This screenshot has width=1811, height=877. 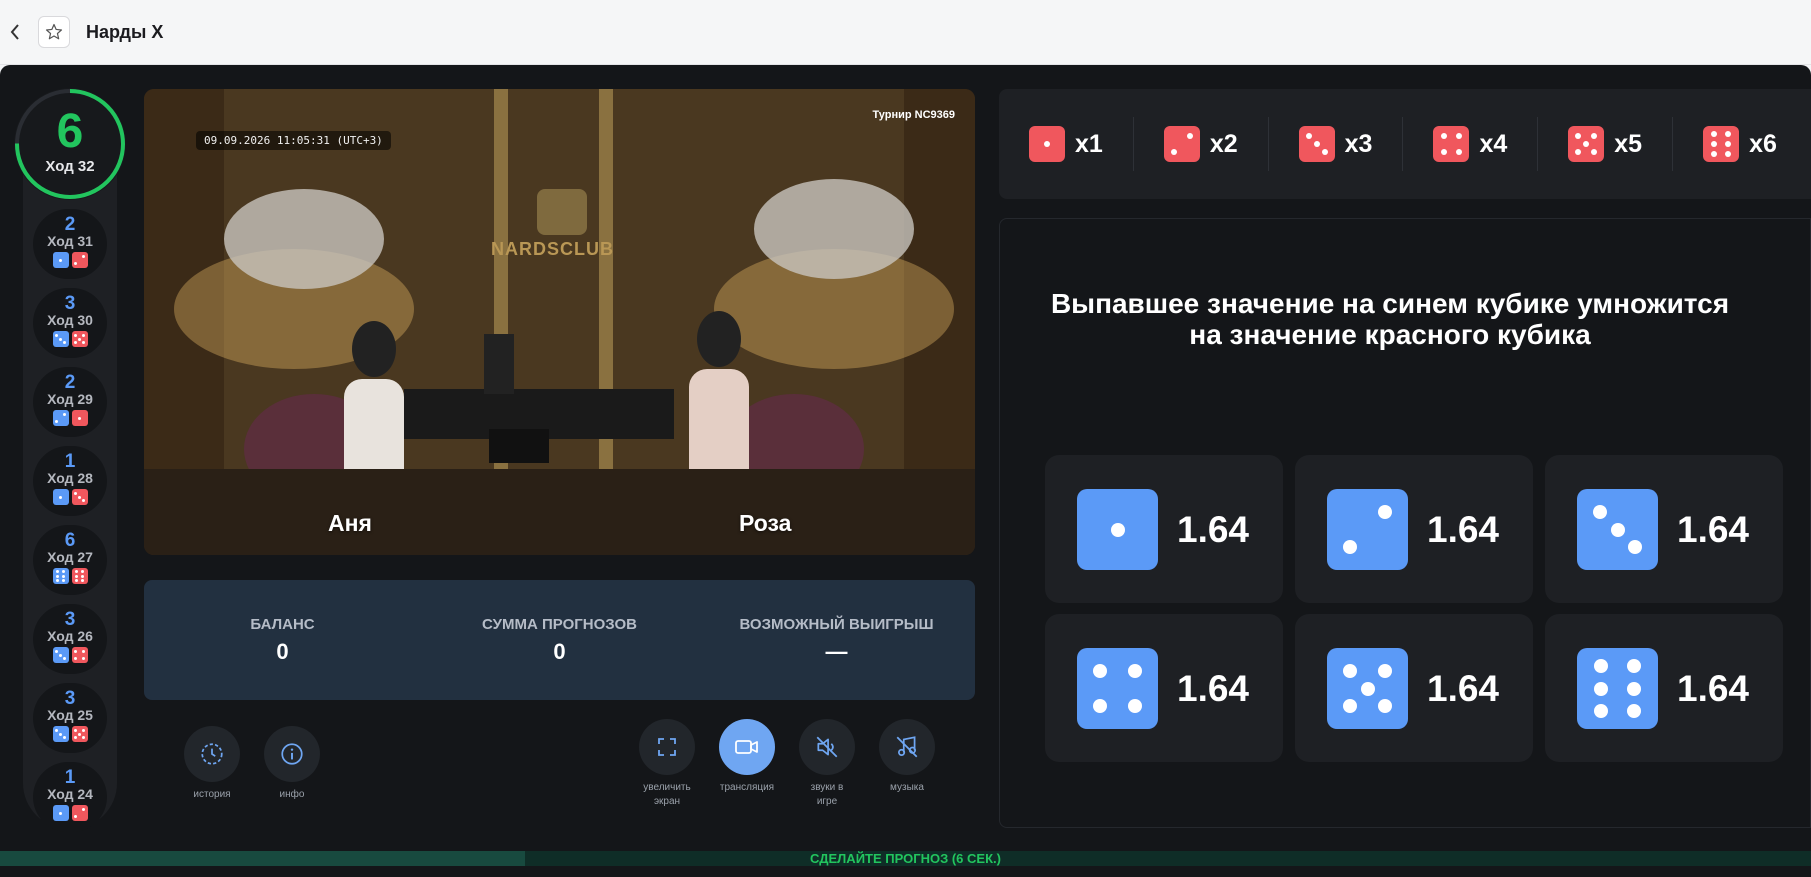 What do you see at coordinates (70, 636) in the screenshot?
I see `history-move-label: Ход 26` at bounding box center [70, 636].